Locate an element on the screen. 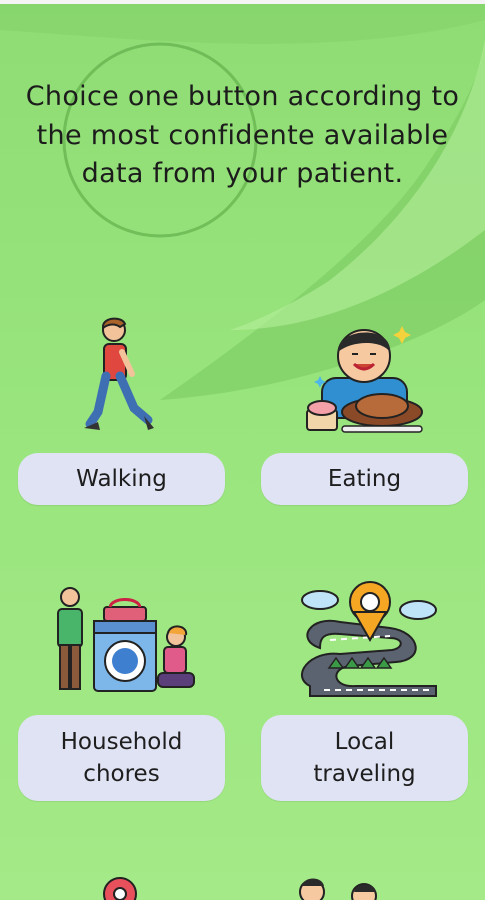 The width and height of the screenshot is (485, 900). walking-button-label: Walking is located at coordinates (121, 479).